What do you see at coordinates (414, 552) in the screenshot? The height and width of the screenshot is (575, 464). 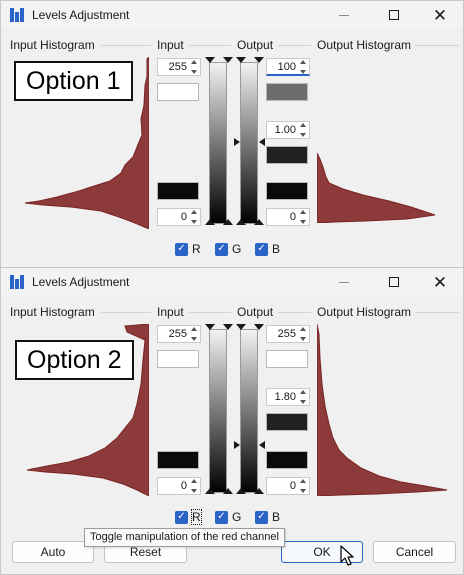 I see `cancel-button: Cancel` at bounding box center [414, 552].